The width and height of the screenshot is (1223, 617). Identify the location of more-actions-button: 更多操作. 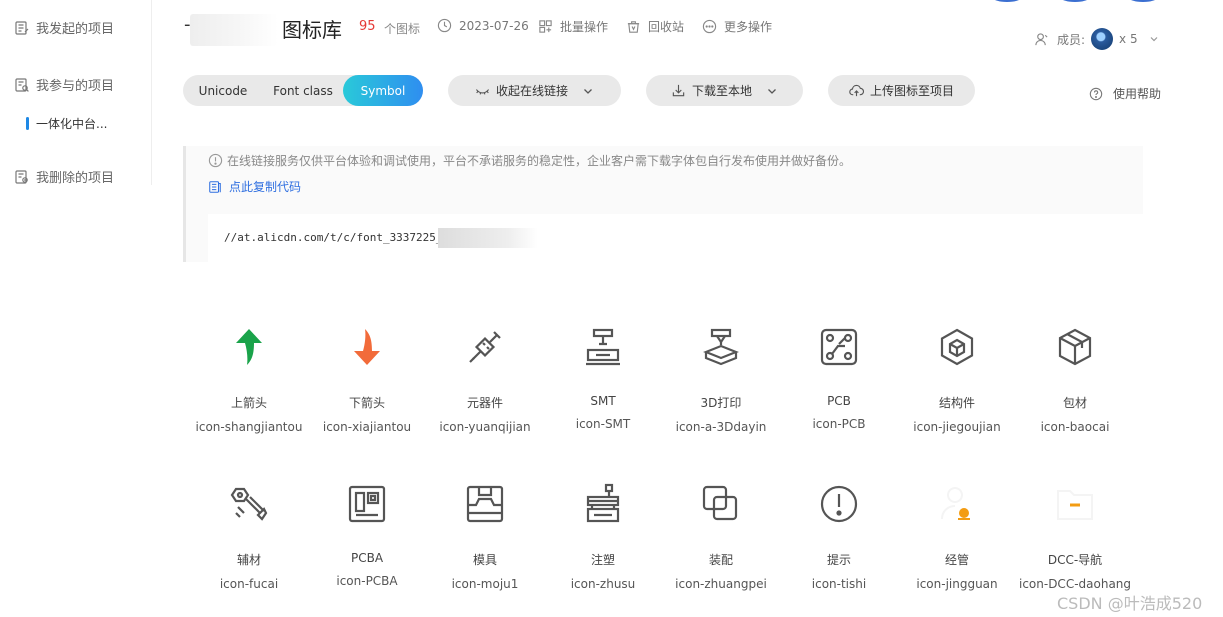
(737, 26).